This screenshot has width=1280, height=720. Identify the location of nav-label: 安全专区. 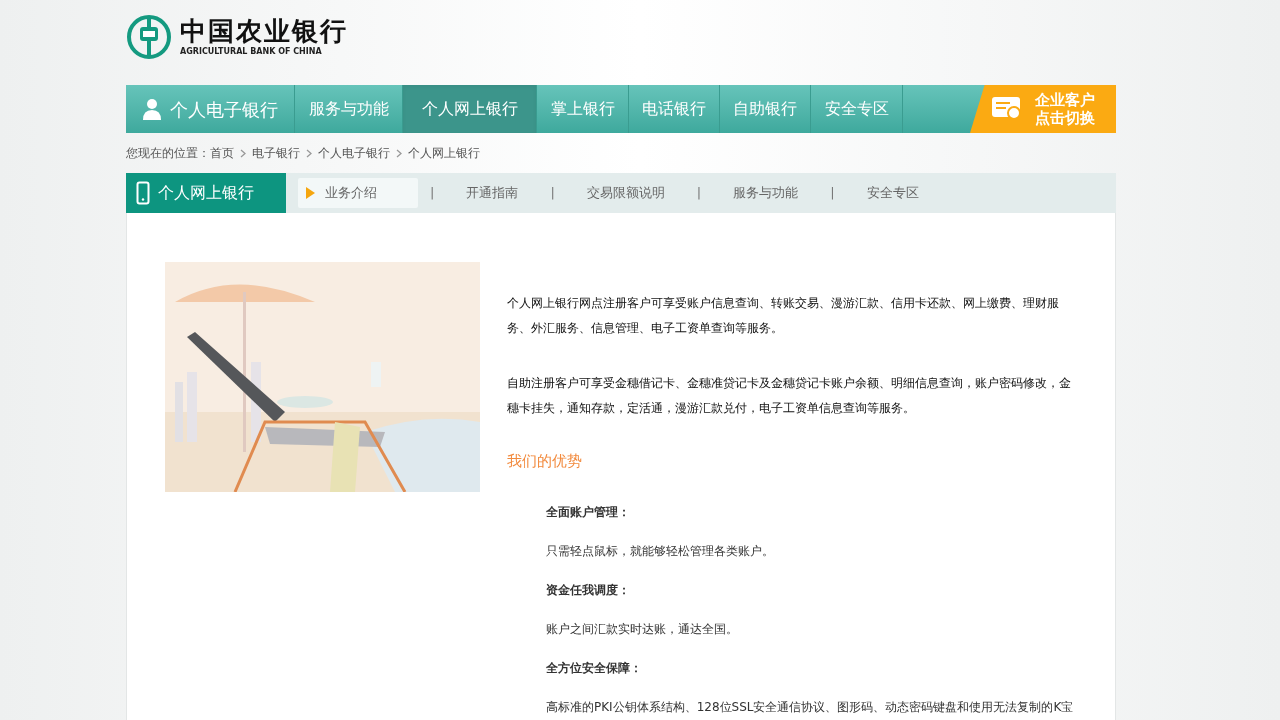
(856, 109).